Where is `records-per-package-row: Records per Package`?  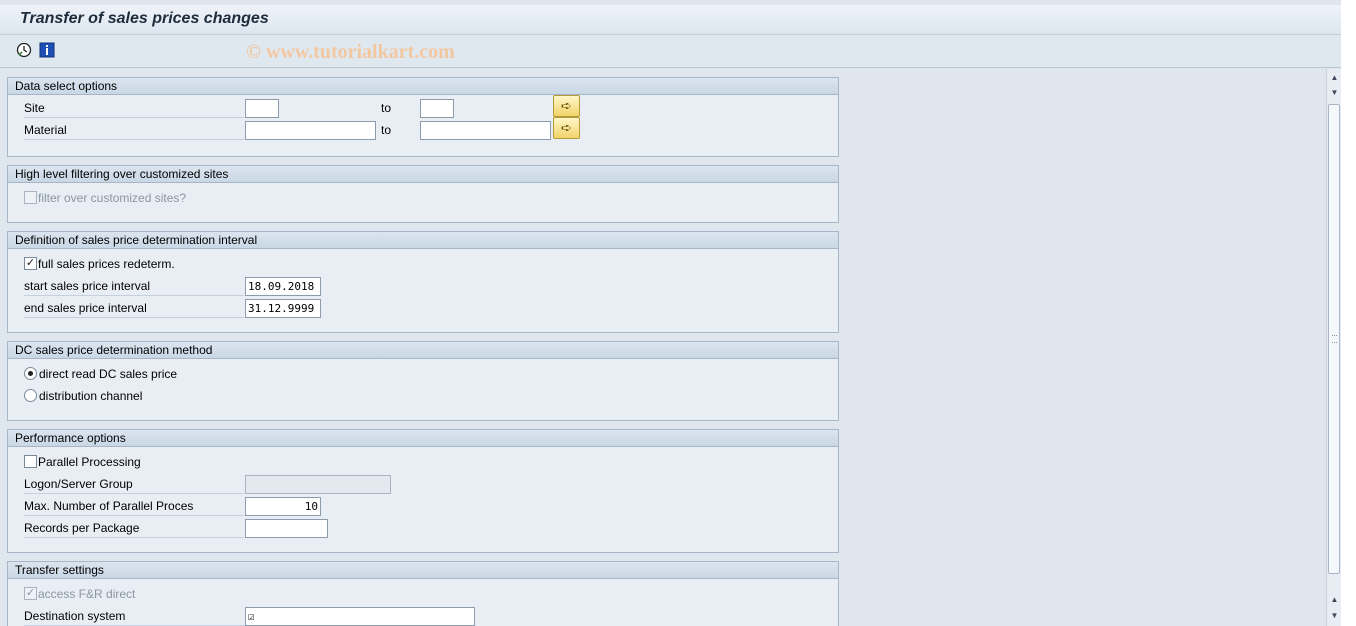 records-per-package-row: Records per Package is located at coordinates (224, 528).